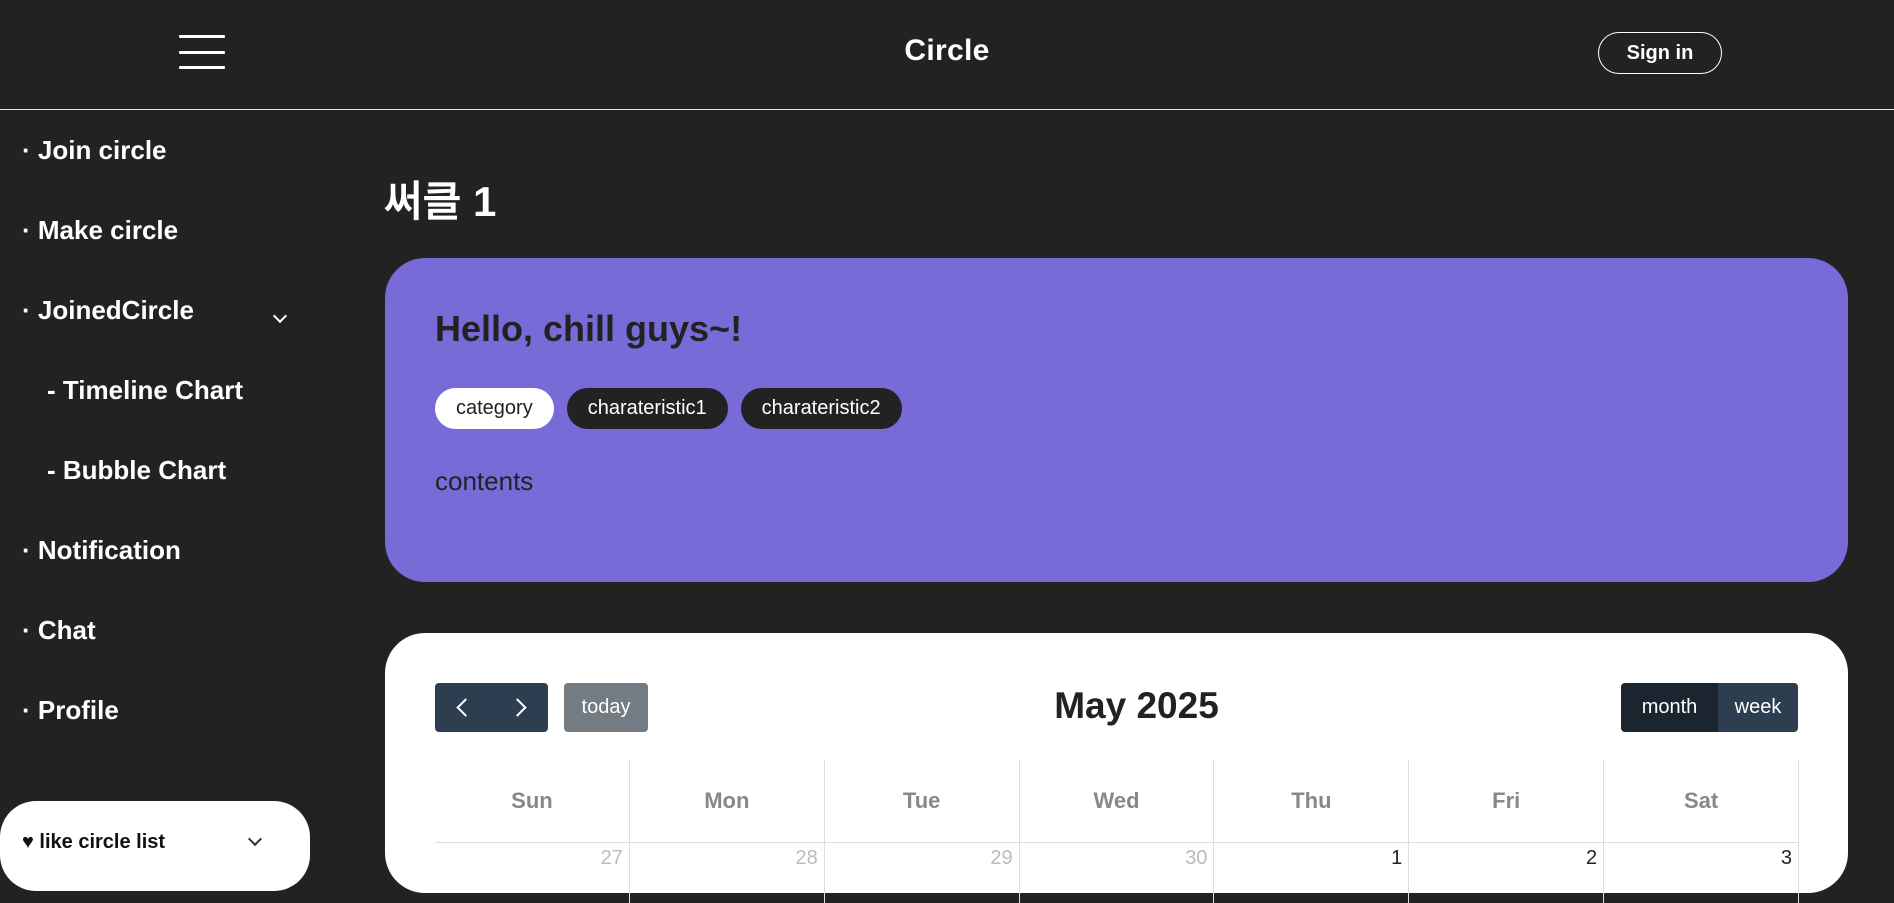 The height and width of the screenshot is (903, 1894). What do you see at coordinates (70, 710) in the screenshot?
I see `sidebar-item-profile: · Profile` at bounding box center [70, 710].